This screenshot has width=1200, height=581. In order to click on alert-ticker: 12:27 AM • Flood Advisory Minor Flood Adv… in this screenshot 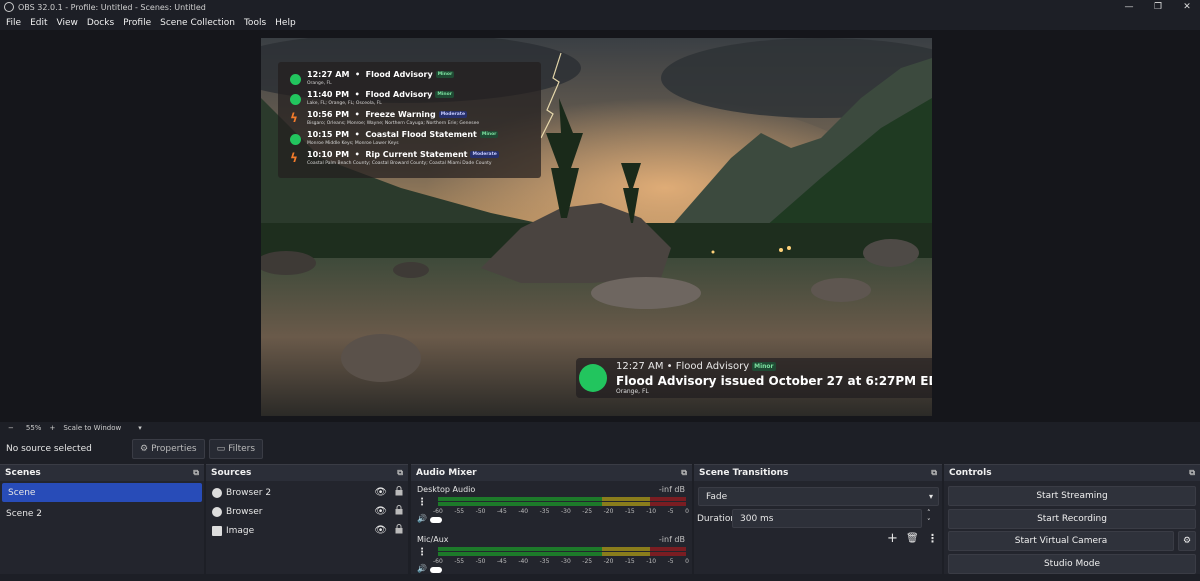, I will do `click(754, 378)`.